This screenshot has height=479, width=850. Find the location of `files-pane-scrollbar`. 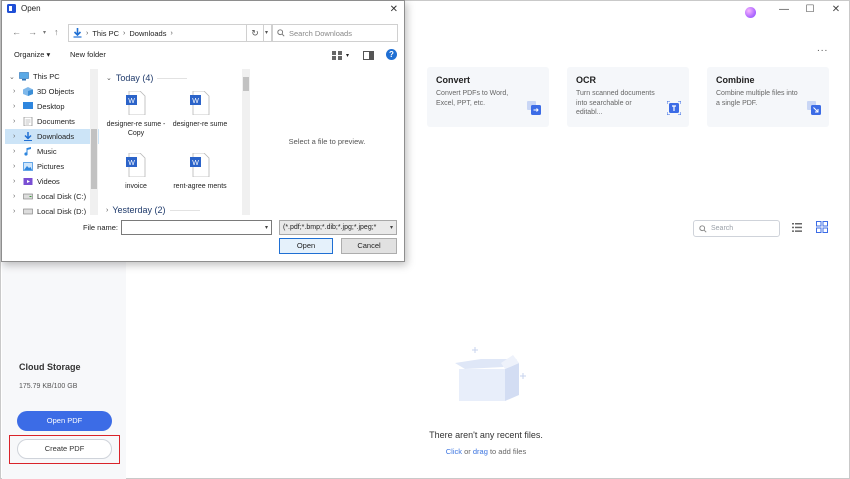

files-pane-scrollbar is located at coordinates (246, 142).